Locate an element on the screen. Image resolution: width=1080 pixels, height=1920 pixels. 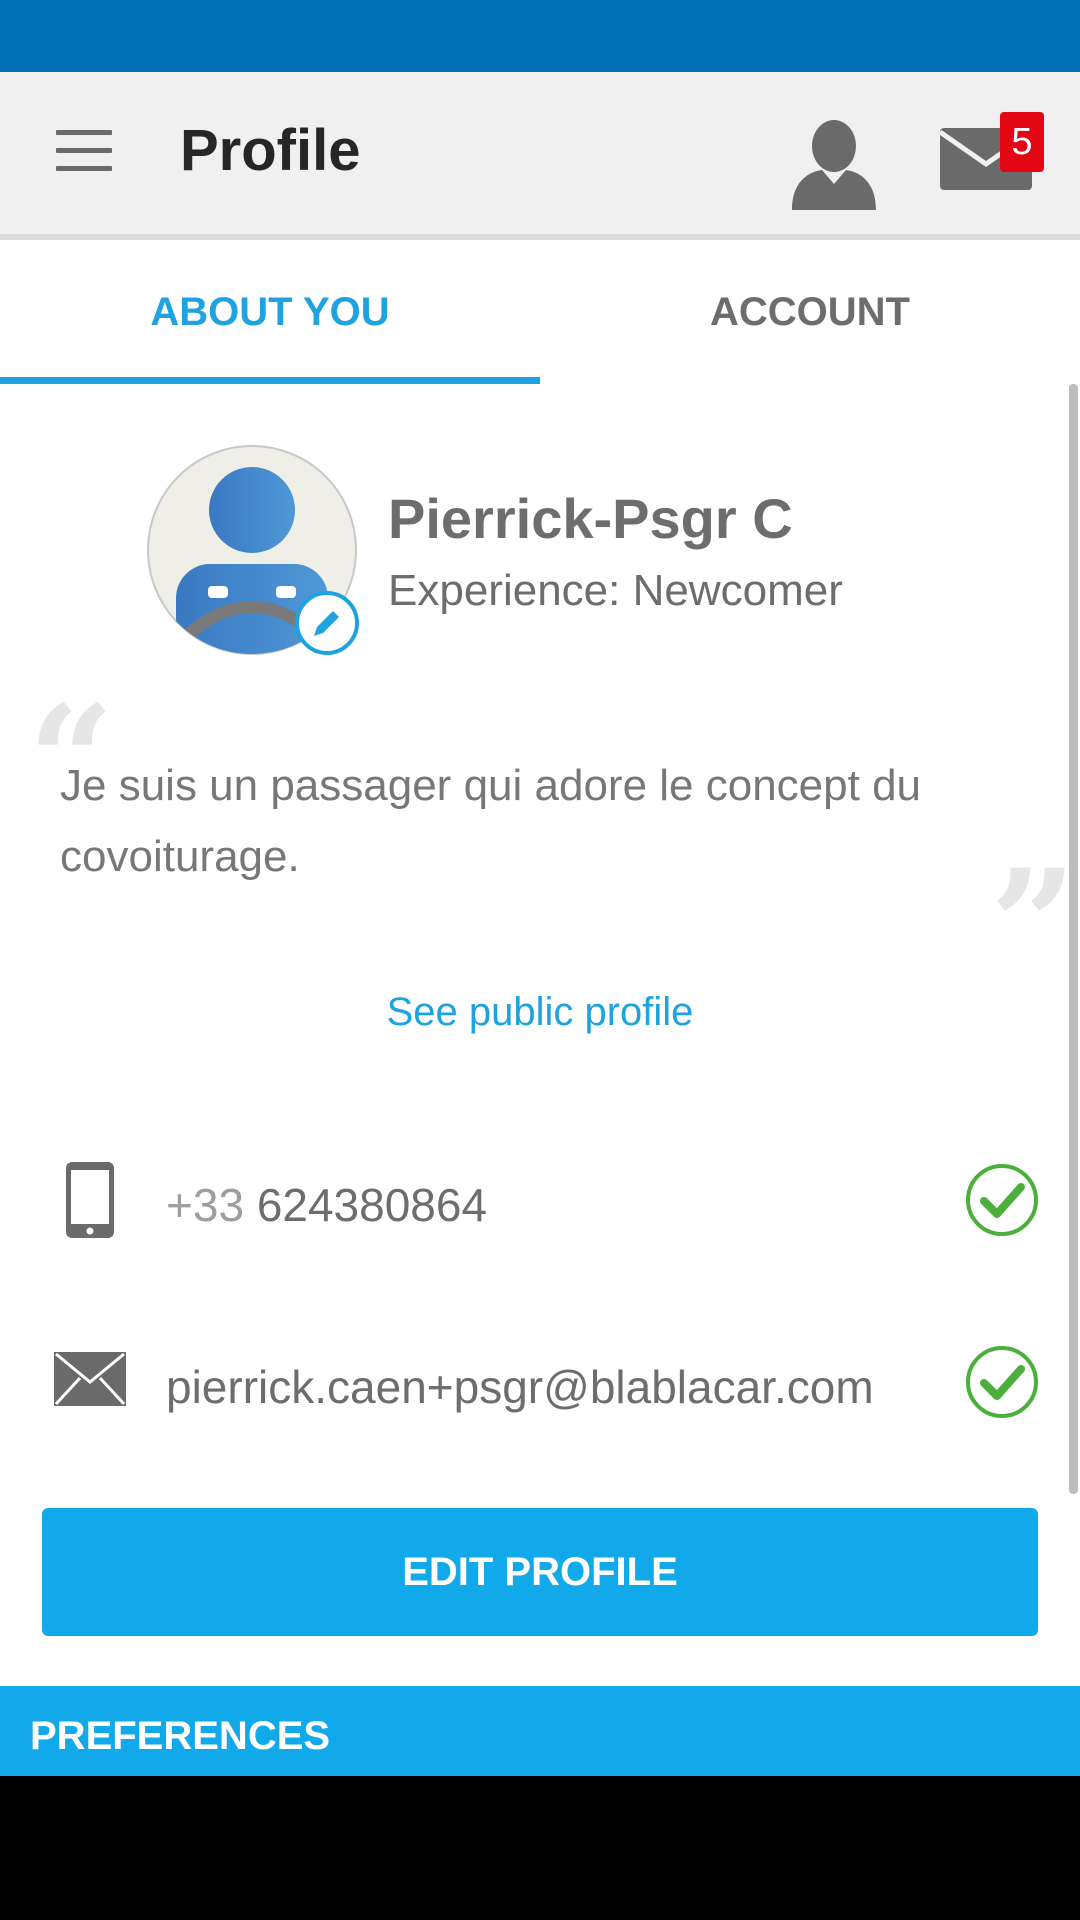
envelope-icon is located at coordinates (90, 1379).